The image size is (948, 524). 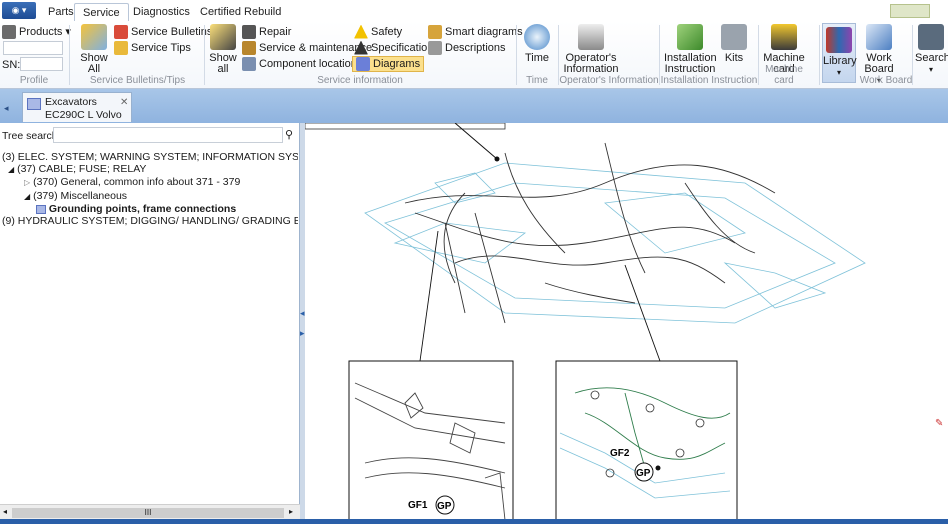 I want to click on work-board-icon, so click(x=879, y=37).